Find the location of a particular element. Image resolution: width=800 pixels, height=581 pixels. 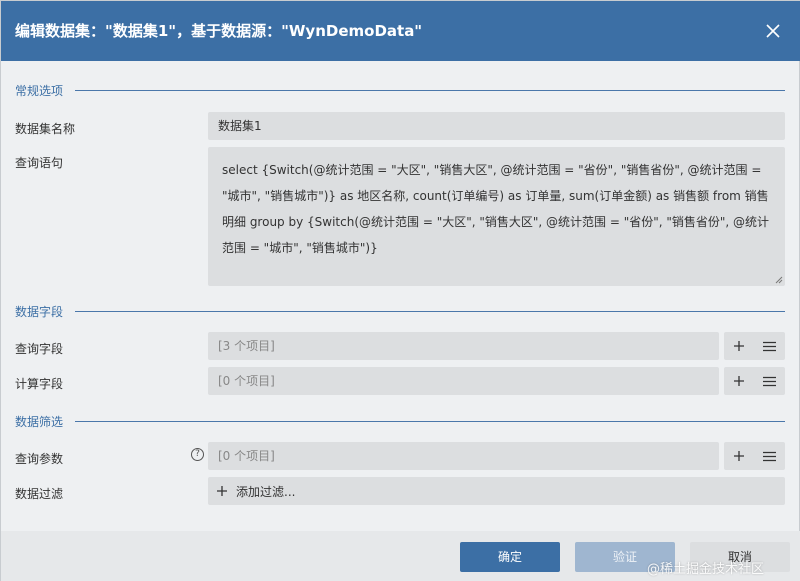

verify-button: 验证 is located at coordinates (625, 557).